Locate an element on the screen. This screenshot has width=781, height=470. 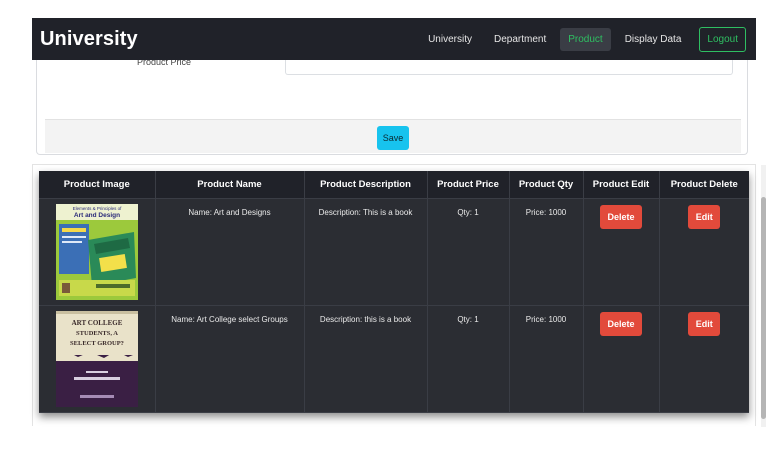
nav-item-product: Product is located at coordinates (585, 39).